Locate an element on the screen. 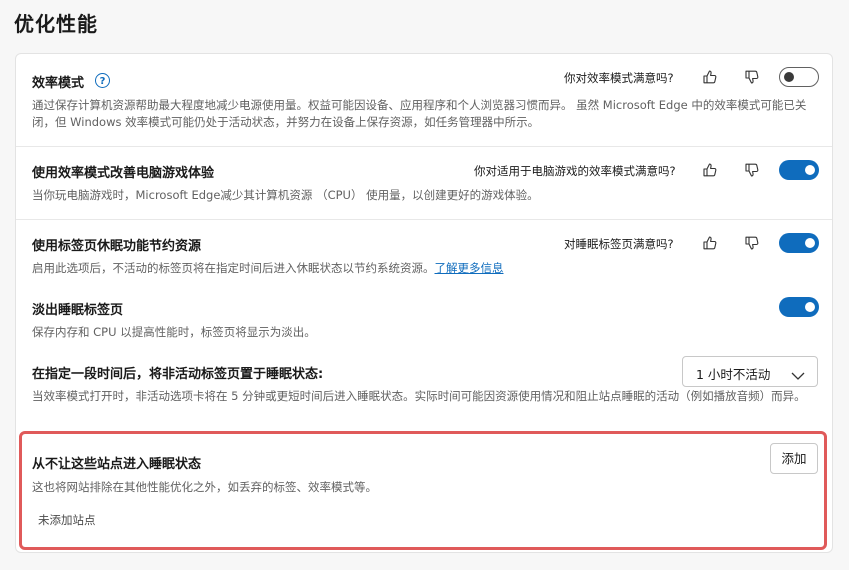 Image resolution: width=849 pixels, height=570 pixels. sleep-timeout-select: 1 小时不活动 is located at coordinates (750, 371).